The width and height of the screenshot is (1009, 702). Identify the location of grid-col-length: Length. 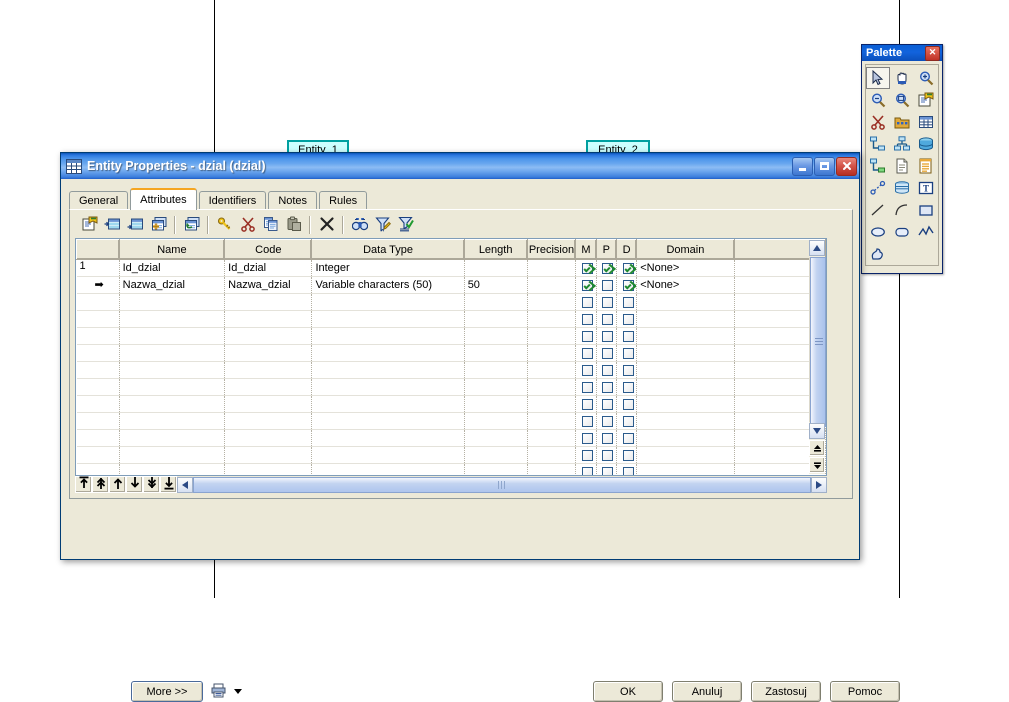
(495, 249).